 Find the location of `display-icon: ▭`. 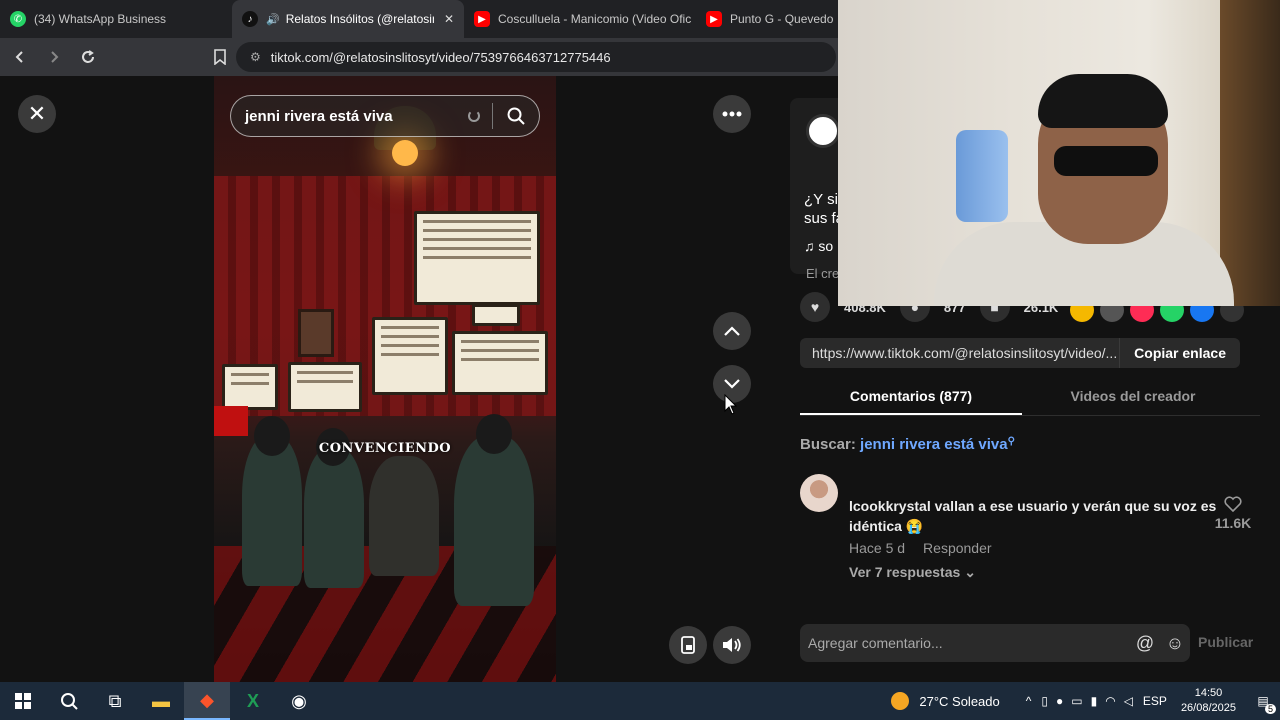

display-icon: ▭ is located at coordinates (1076, 701).